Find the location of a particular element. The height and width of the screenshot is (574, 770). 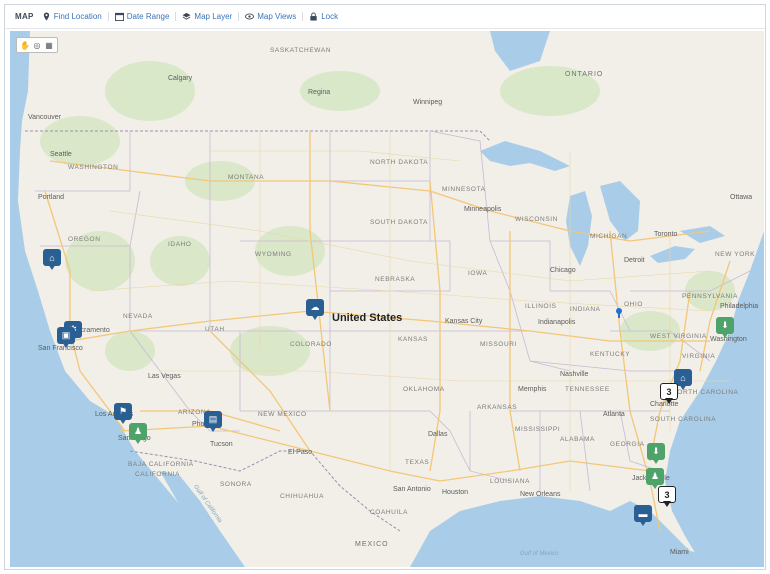

state-label: COLORADO is located at coordinates (311, 344).